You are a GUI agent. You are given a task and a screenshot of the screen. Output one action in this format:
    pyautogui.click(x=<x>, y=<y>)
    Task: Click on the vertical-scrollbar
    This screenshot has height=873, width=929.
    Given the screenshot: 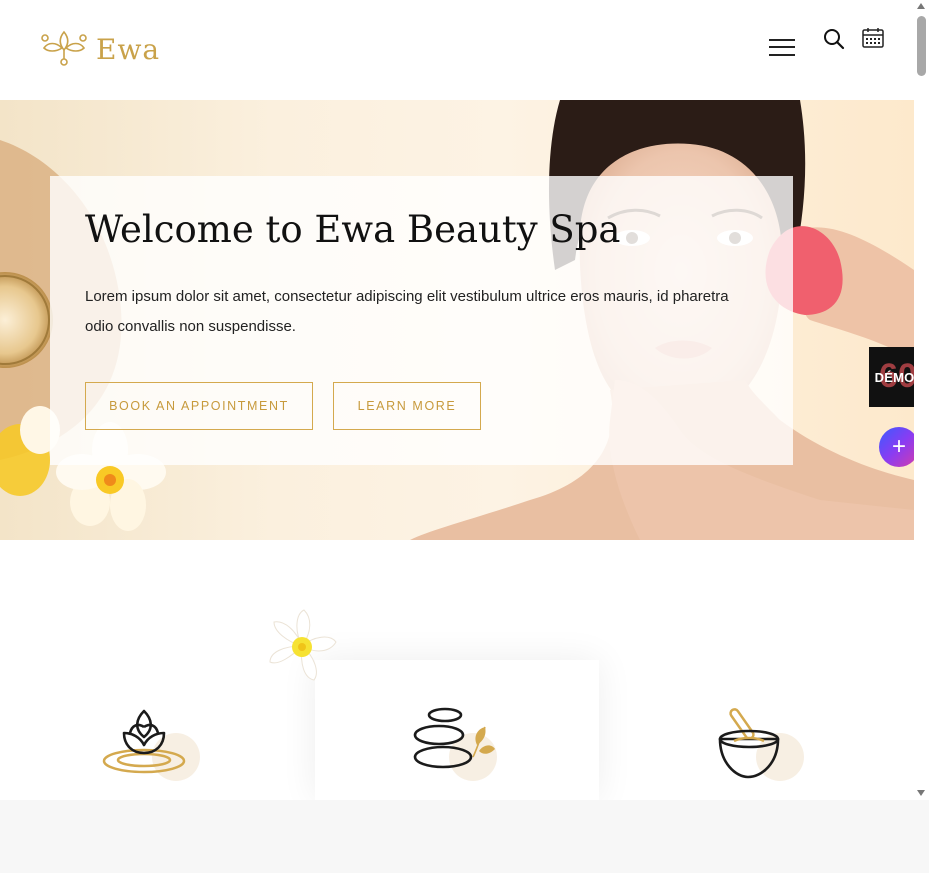 What is the action you would take?
    pyautogui.click(x=921, y=400)
    